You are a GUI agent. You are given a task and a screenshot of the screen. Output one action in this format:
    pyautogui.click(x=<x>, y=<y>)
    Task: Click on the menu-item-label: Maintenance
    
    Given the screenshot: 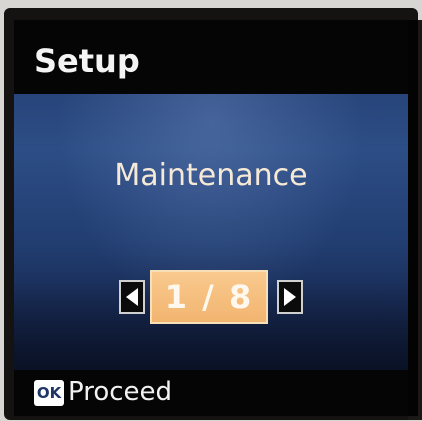 What is the action you would take?
    pyautogui.click(x=211, y=175)
    